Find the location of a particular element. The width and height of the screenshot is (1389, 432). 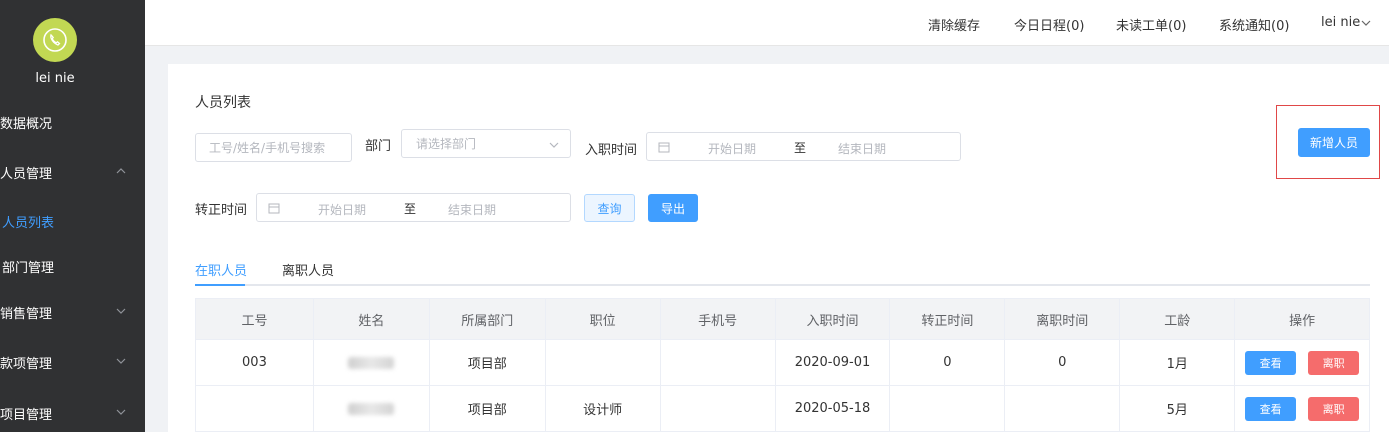

dept-label: 部门 is located at coordinates (378, 146).